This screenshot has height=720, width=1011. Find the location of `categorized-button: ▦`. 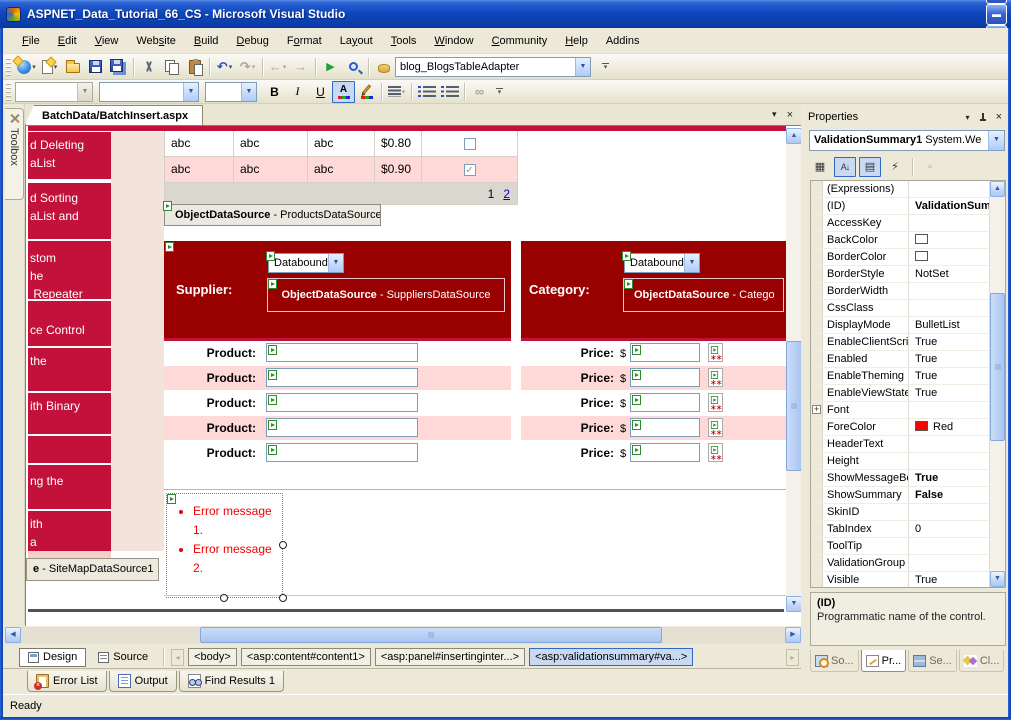

categorized-button: ▦ is located at coordinates (820, 167).